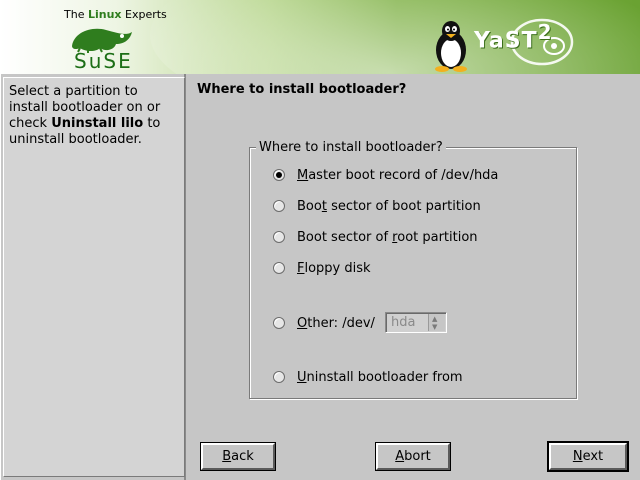 This screenshot has height=480, width=640. I want to click on tagline-pre: The, so click(76, 14).